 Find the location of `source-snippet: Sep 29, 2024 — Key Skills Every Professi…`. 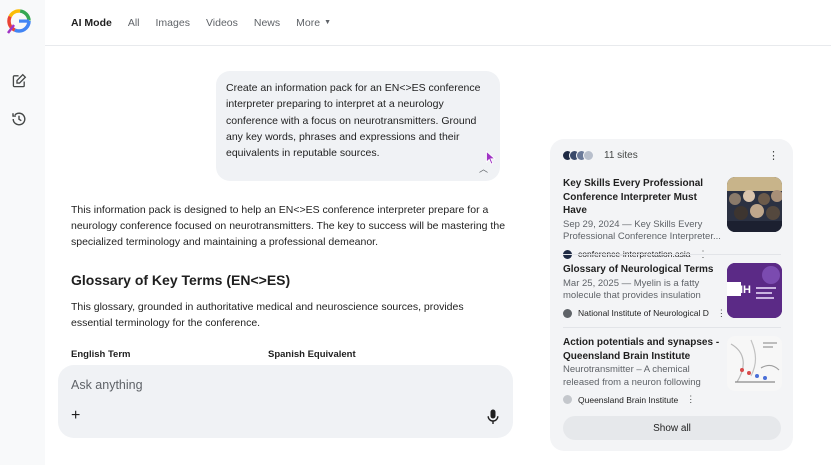

source-snippet: Sep 29, 2024 — Key Skills Every Professi… is located at coordinates (642, 230).